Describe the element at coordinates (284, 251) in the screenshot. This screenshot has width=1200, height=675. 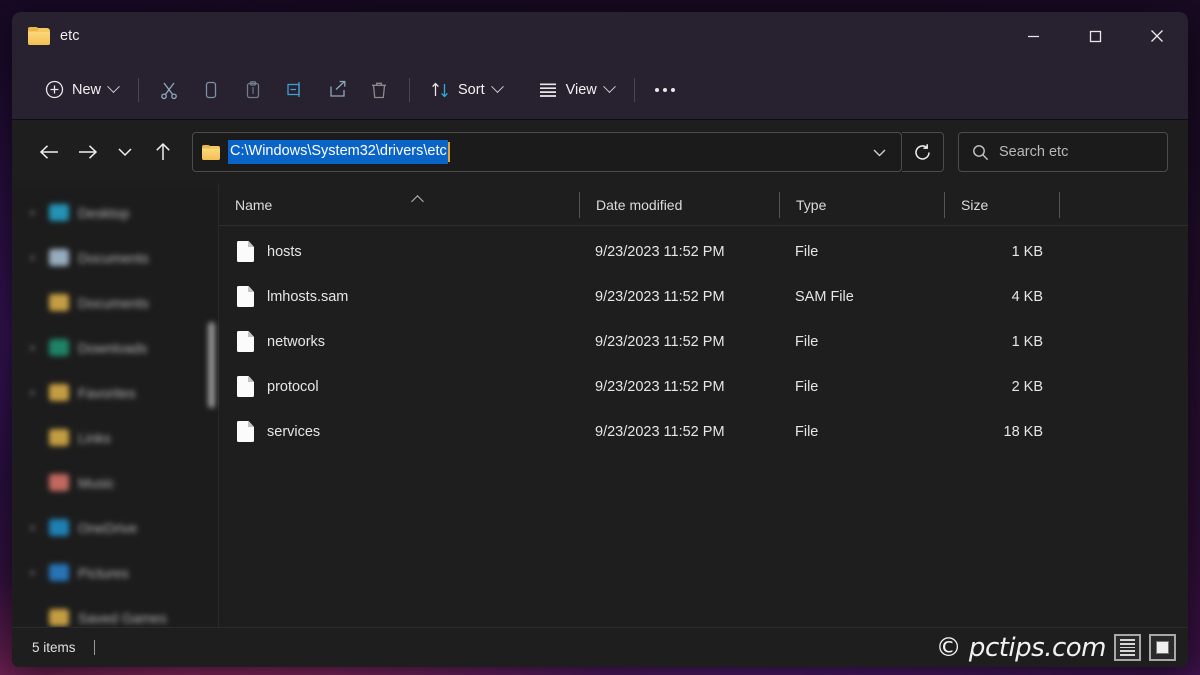
I see `file-name-label: hosts` at that location.